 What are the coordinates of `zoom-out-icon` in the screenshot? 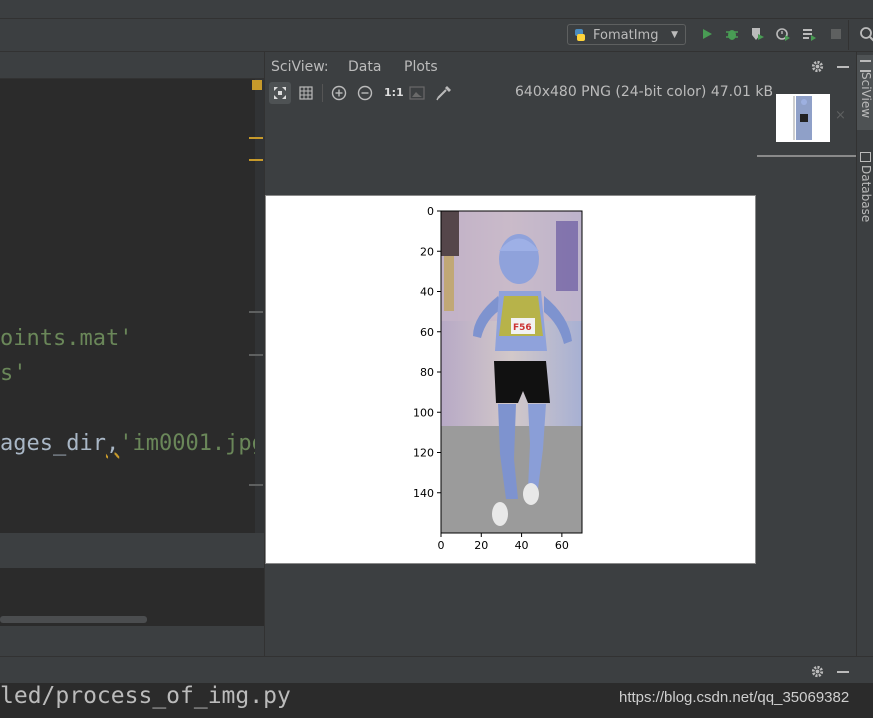 It's located at (365, 93).